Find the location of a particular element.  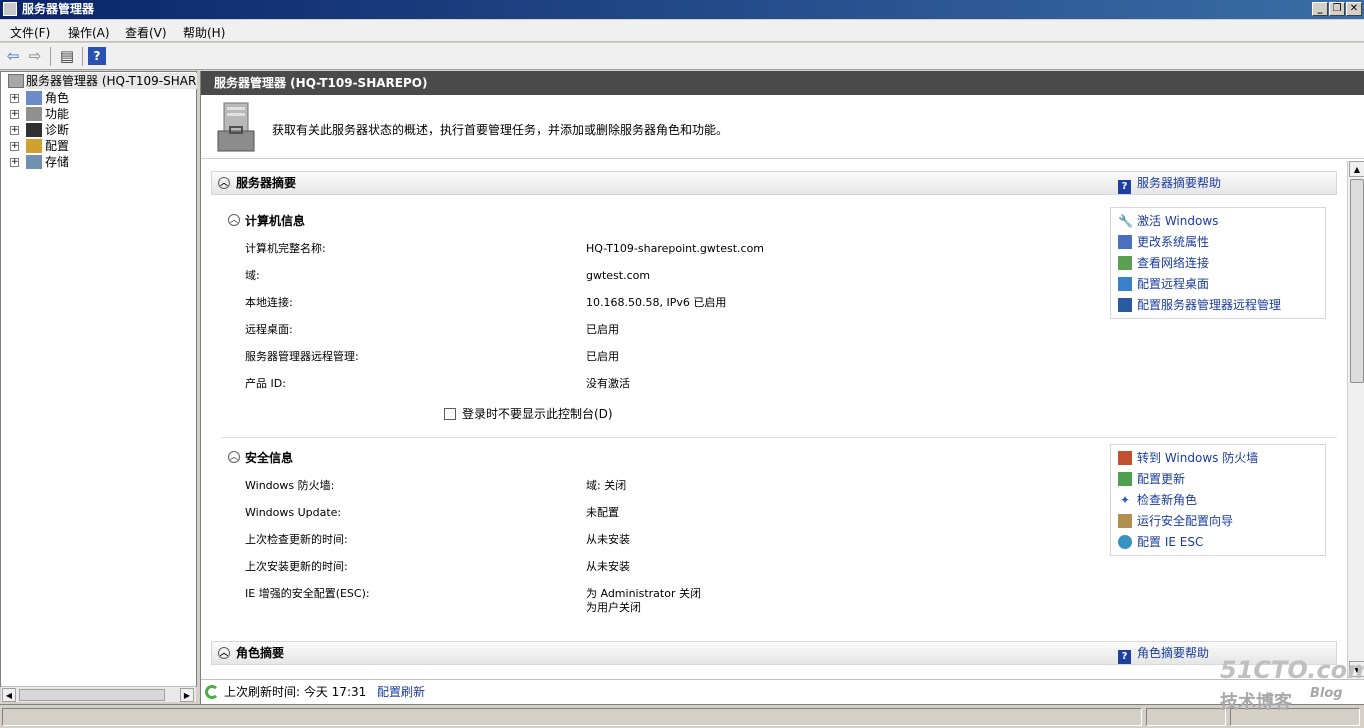

tree-horizontal-scrollbar: ◀ ▶ is located at coordinates (98, 694).